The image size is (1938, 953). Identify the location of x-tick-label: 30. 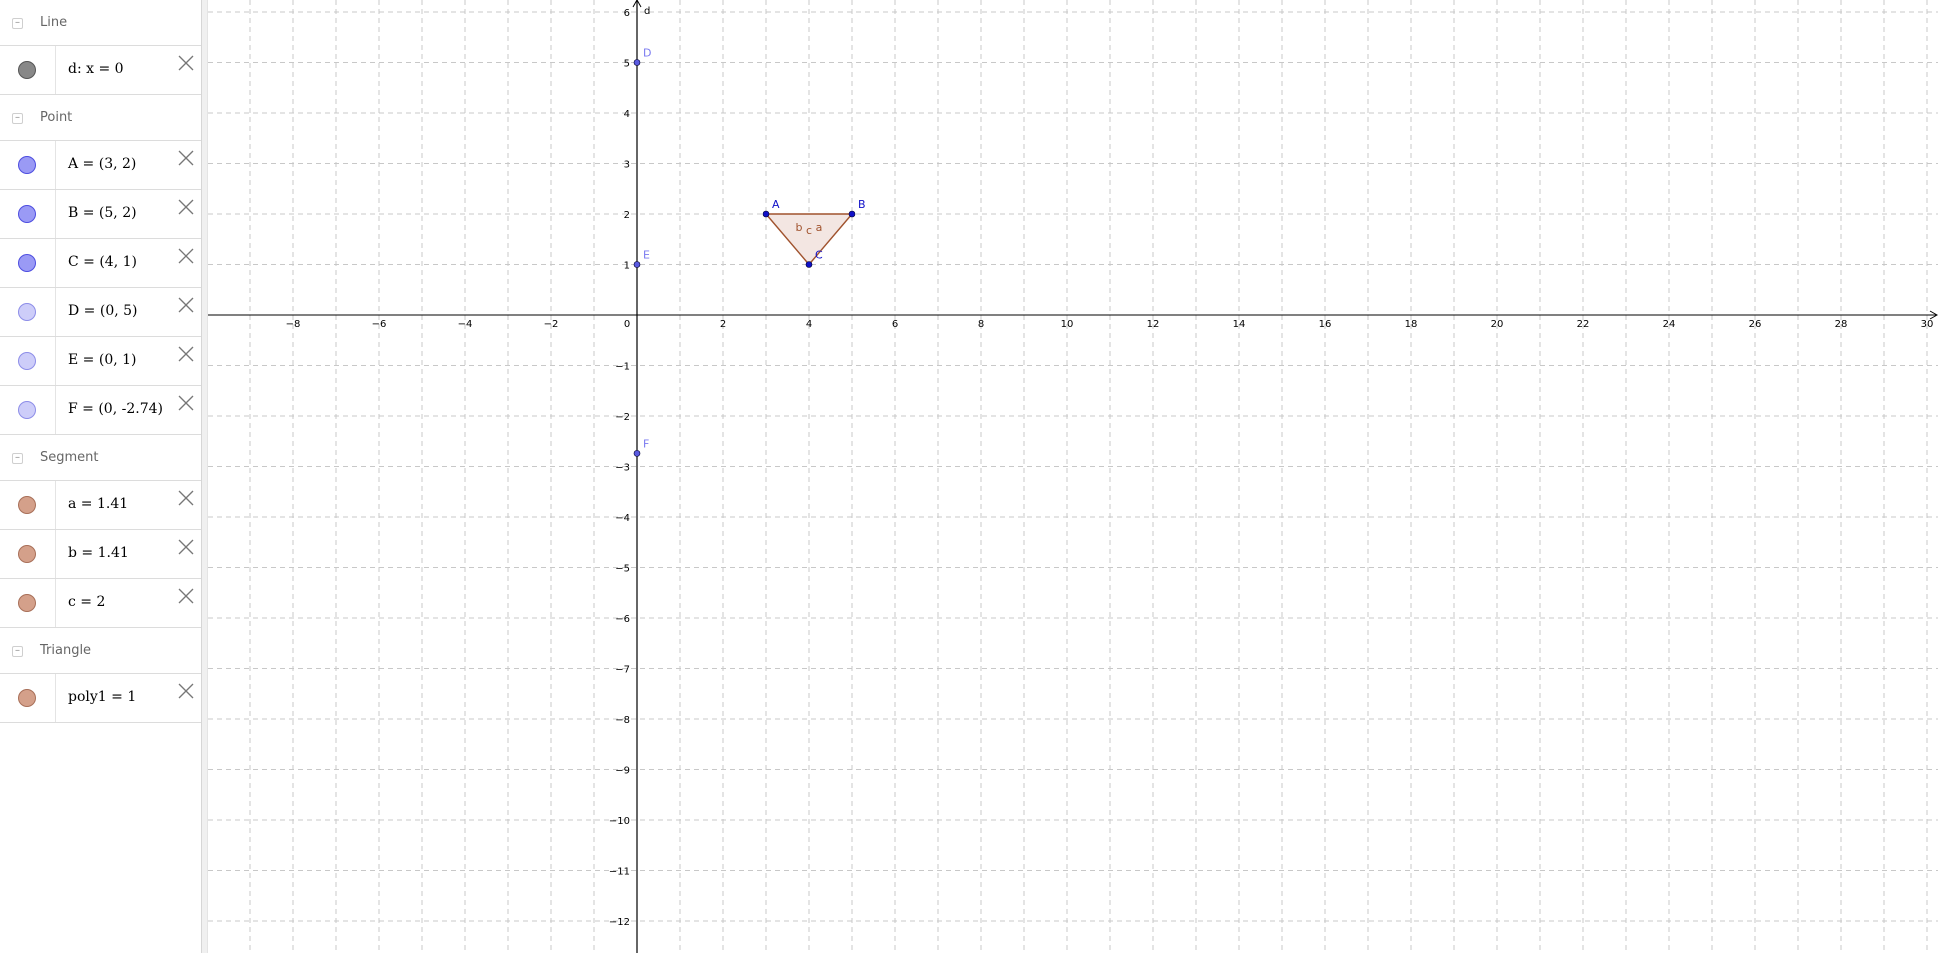
(1927, 324).